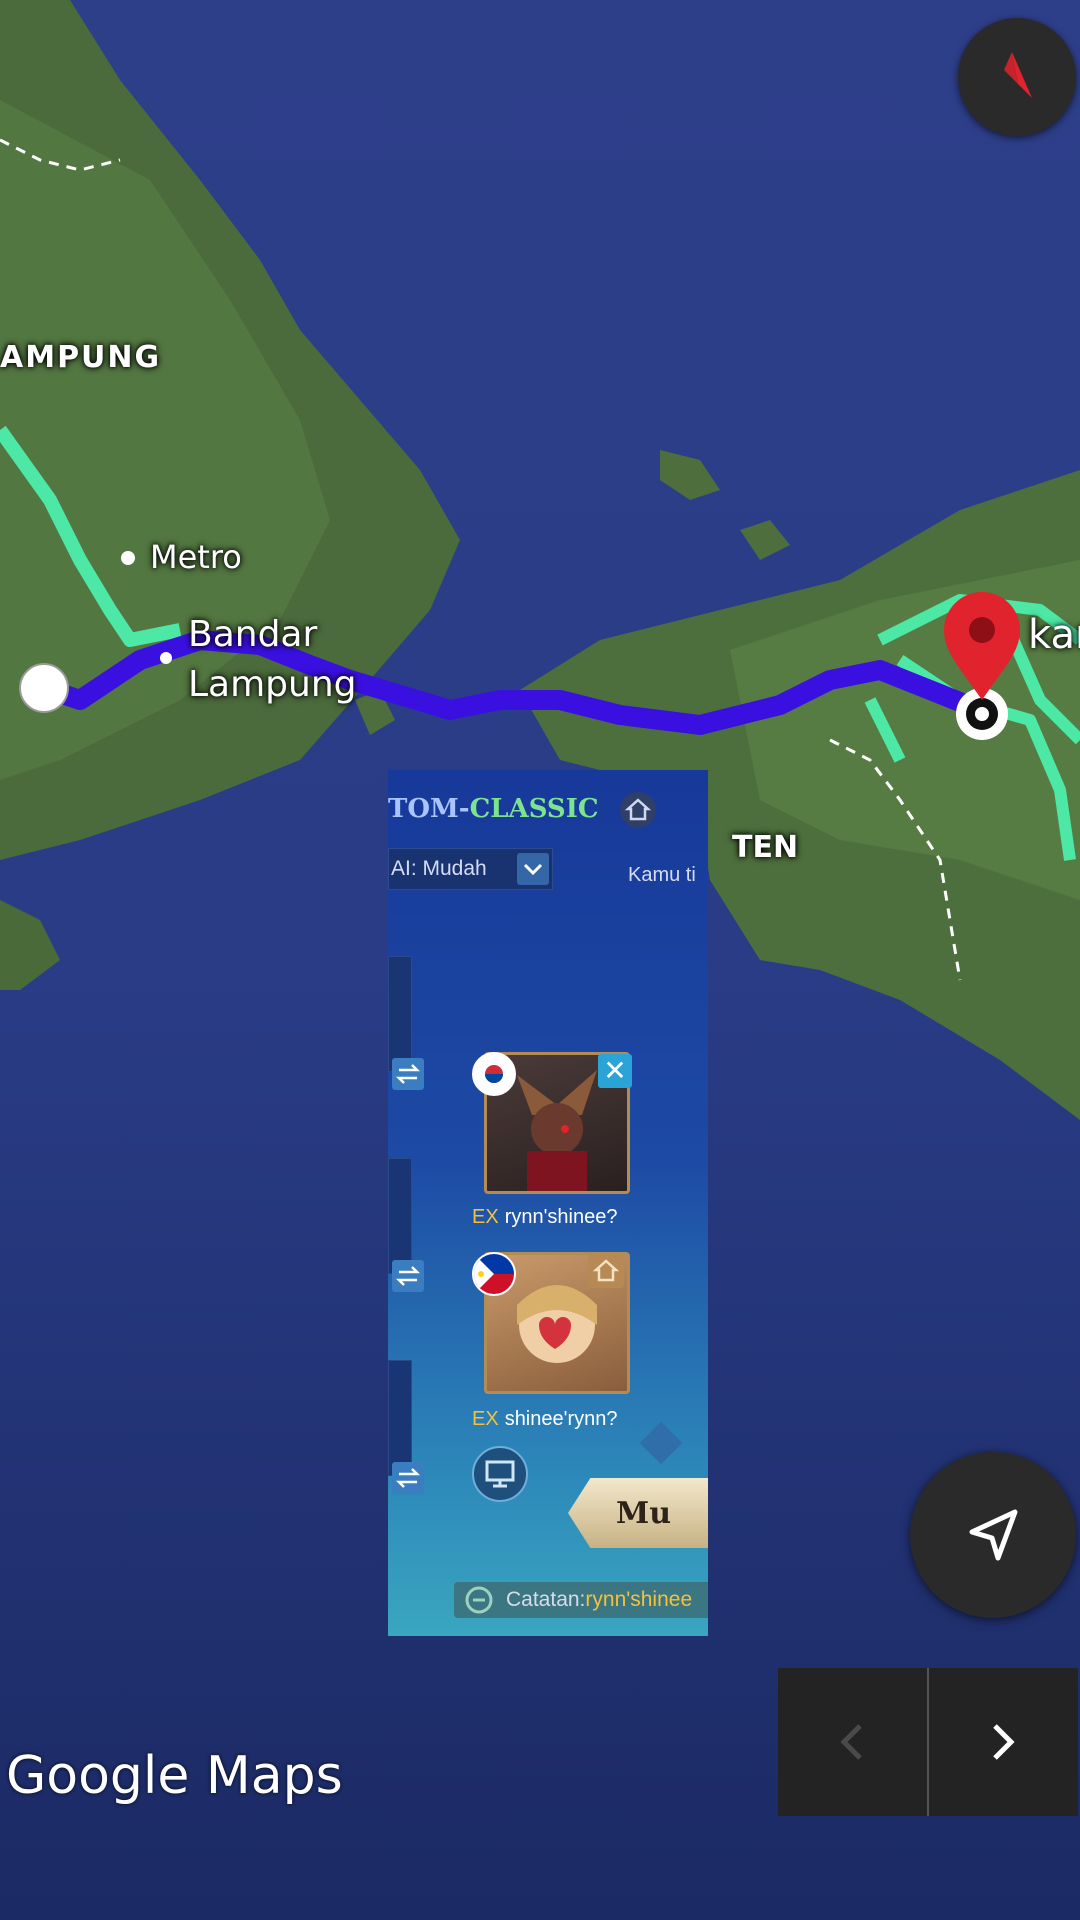 The width and height of the screenshot is (1080, 1920). What do you see at coordinates (982, 714) in the screenshot?
I see `destination-ring-center` at bounding box center [982, 714].